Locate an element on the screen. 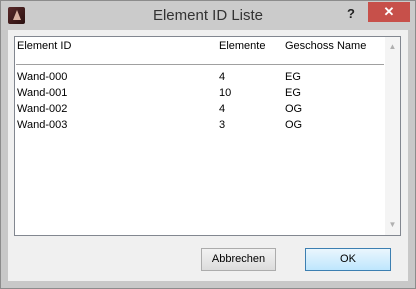 Image resolution: width=416 pixels, height=289 pixels. close-icon: ✕ is located at coordinates (389, 11).